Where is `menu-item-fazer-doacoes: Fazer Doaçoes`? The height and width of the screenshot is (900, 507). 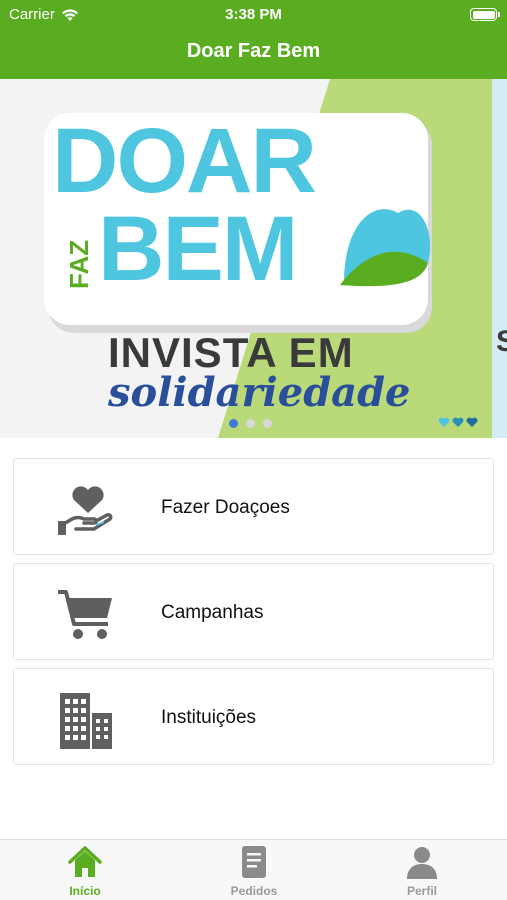
menu-item-fazer-doacoes: Fazer Doaçoes is located at coordinates (253, 506).